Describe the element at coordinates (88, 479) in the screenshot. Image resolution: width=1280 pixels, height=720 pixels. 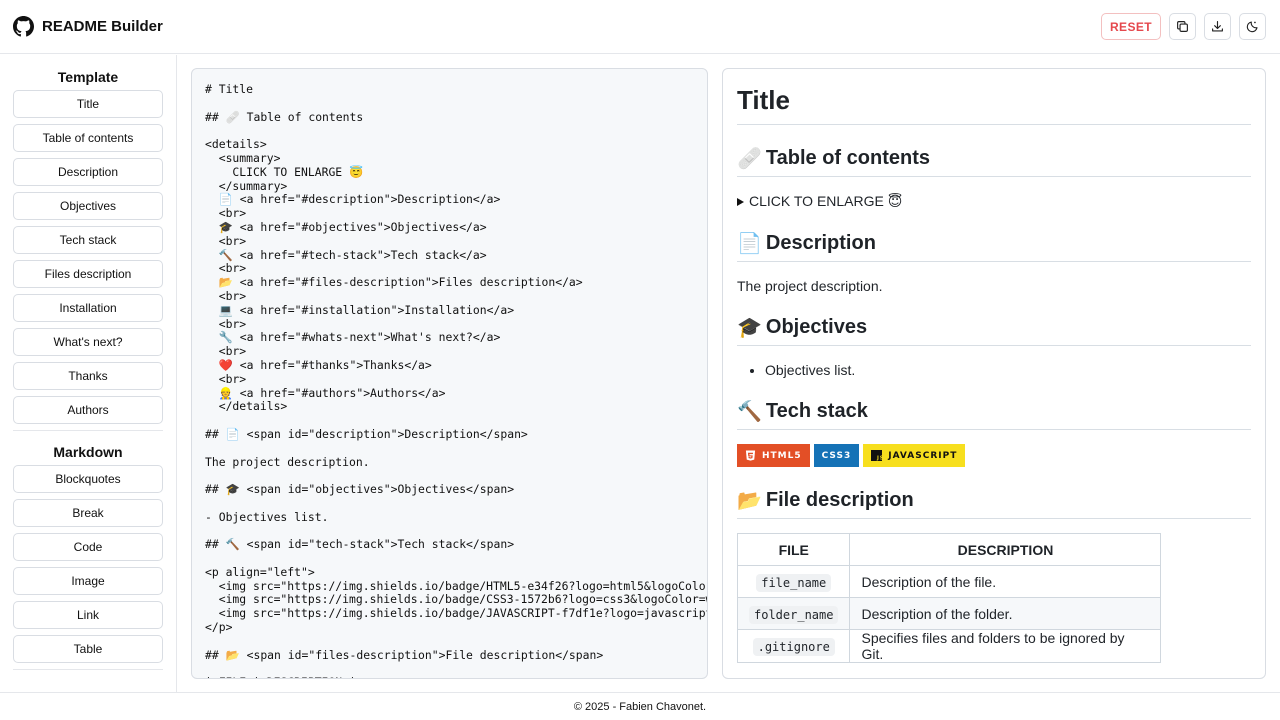
I see `markdown-item-blockquotes: Blockquotes` at that location.